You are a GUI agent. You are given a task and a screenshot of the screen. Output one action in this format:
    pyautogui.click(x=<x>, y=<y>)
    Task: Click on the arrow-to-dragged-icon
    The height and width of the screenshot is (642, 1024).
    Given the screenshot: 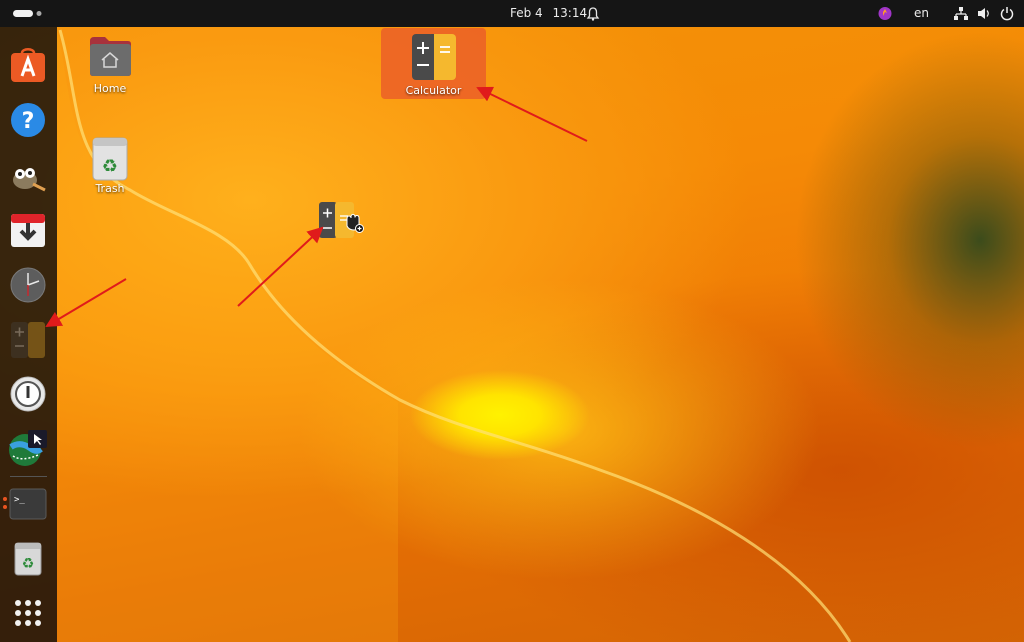 What is the action you would take?
    pyautogui.click(x=280, y=266)
    